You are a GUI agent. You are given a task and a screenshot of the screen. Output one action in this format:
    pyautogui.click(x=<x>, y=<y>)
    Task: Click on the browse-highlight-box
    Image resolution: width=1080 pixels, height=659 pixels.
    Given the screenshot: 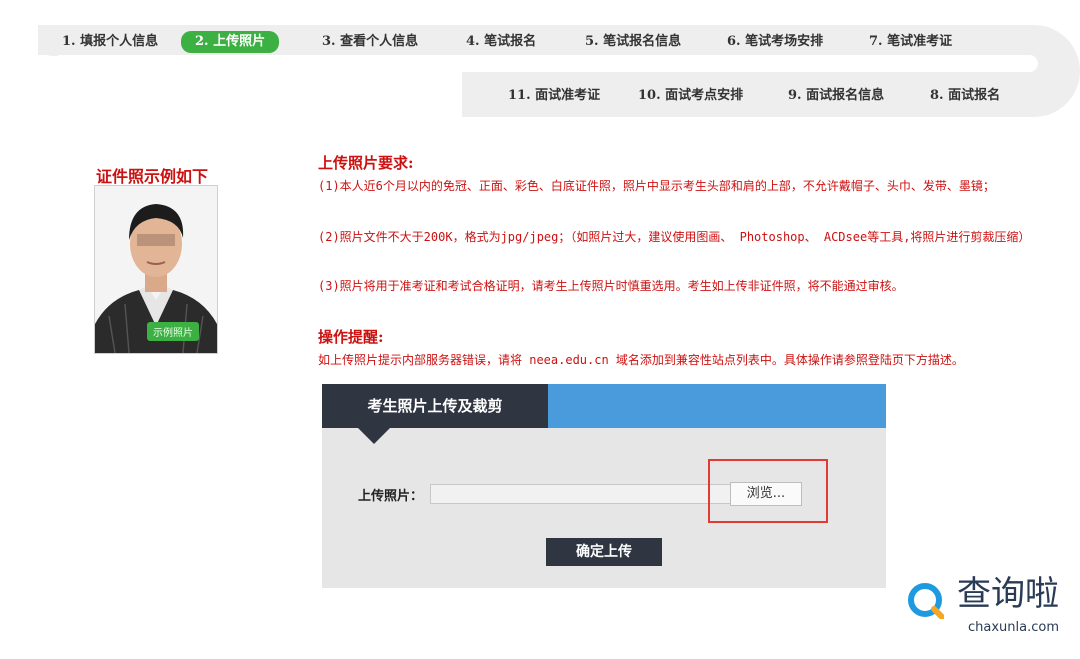 What is the action you would take?
    pyautogui.click(x=768, y=491)
    